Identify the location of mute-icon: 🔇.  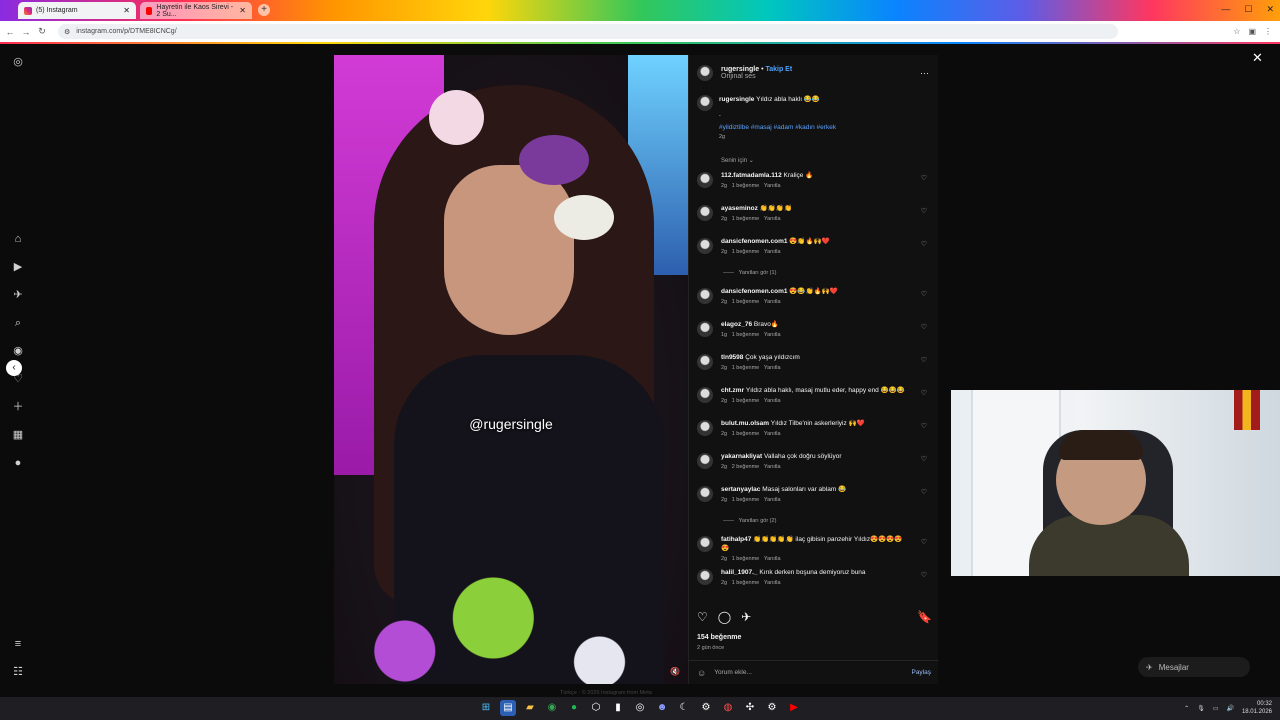
(675, 671).